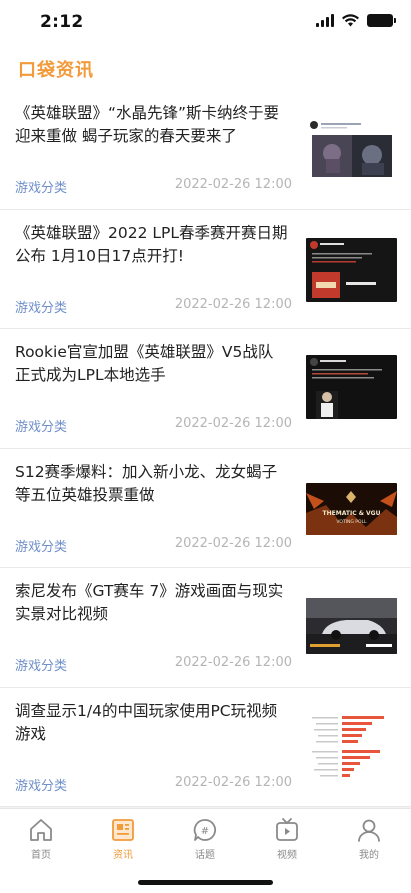 The image size is (411, 893). What do you see at coordinates (369, 830) in the screenshot?
I see `profile-icon` at bounding box center [369, 830].